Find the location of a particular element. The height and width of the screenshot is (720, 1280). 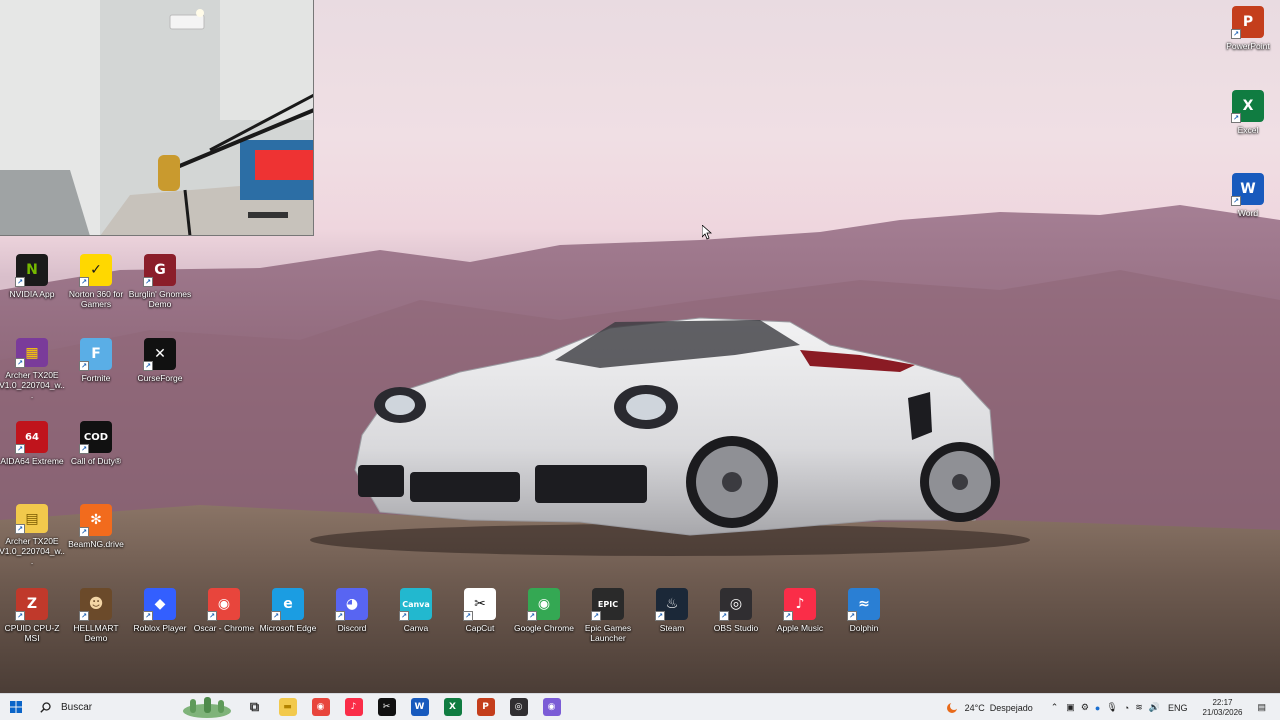

search-box: Buscar is located at coordinates (131, 707).